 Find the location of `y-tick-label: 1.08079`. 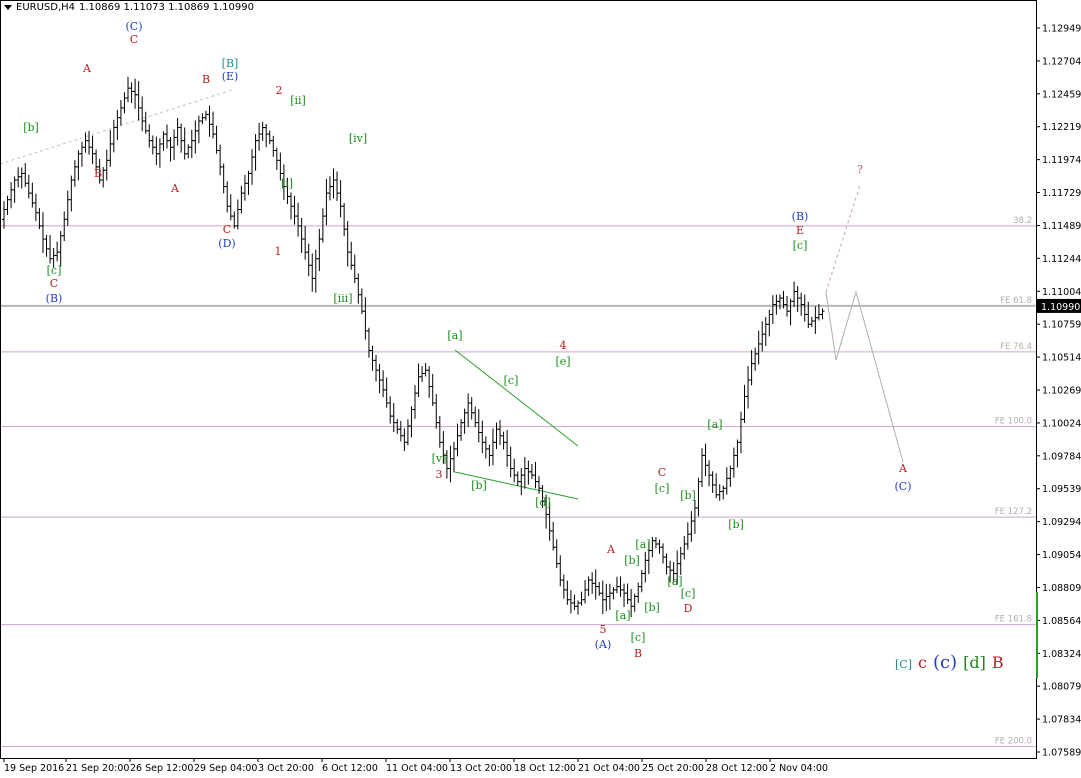

y-tick-label: 1.08079 is located at coordinates (1061, 687).